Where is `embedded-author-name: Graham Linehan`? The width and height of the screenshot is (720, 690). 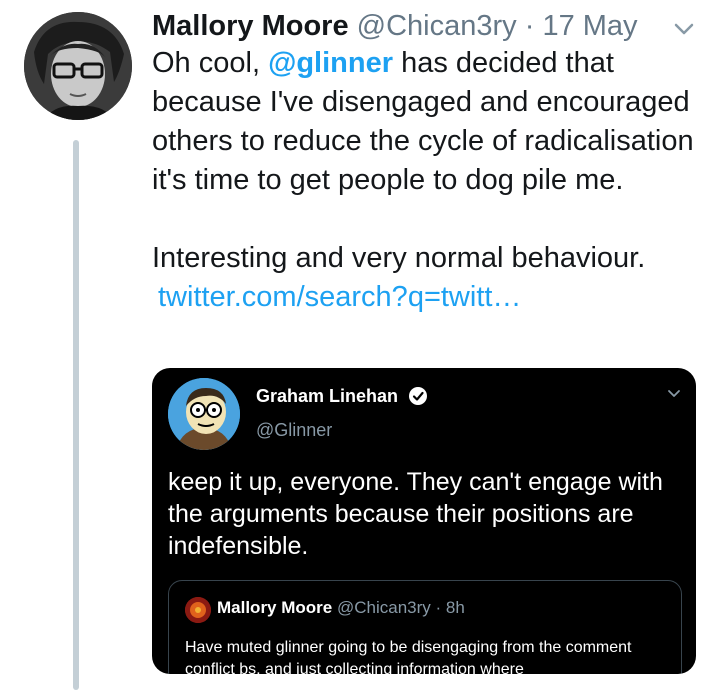 embedded-author-name: Graham Linehan is located at coordinates (342, 396).